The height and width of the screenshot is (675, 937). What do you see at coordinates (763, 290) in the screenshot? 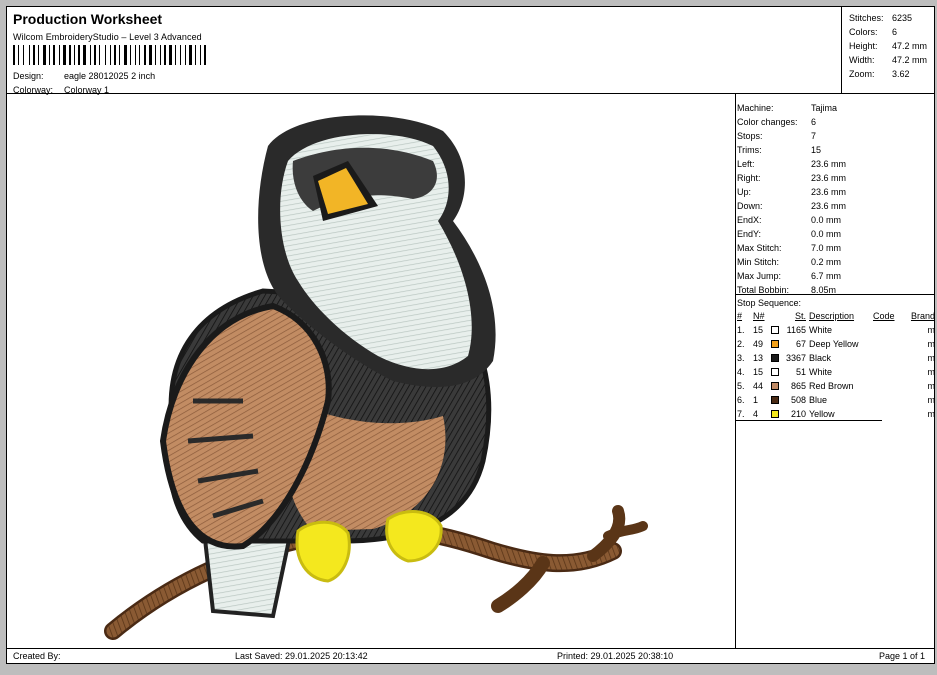
I see `info-label: Total Bobbin:` at bounding box center [763, 290].